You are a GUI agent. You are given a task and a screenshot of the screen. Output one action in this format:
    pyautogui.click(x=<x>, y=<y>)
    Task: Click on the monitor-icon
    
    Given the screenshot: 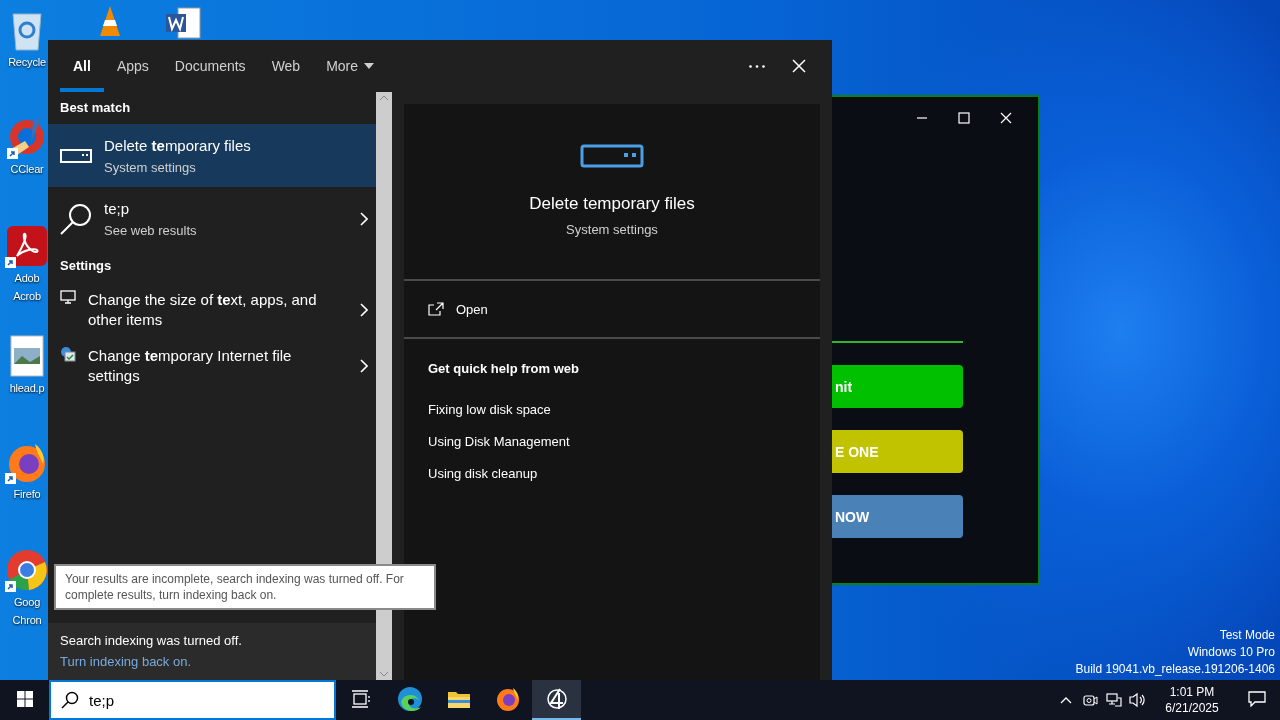 What is the action you would take?
    pyautogui.click(x=68, y=297)
    